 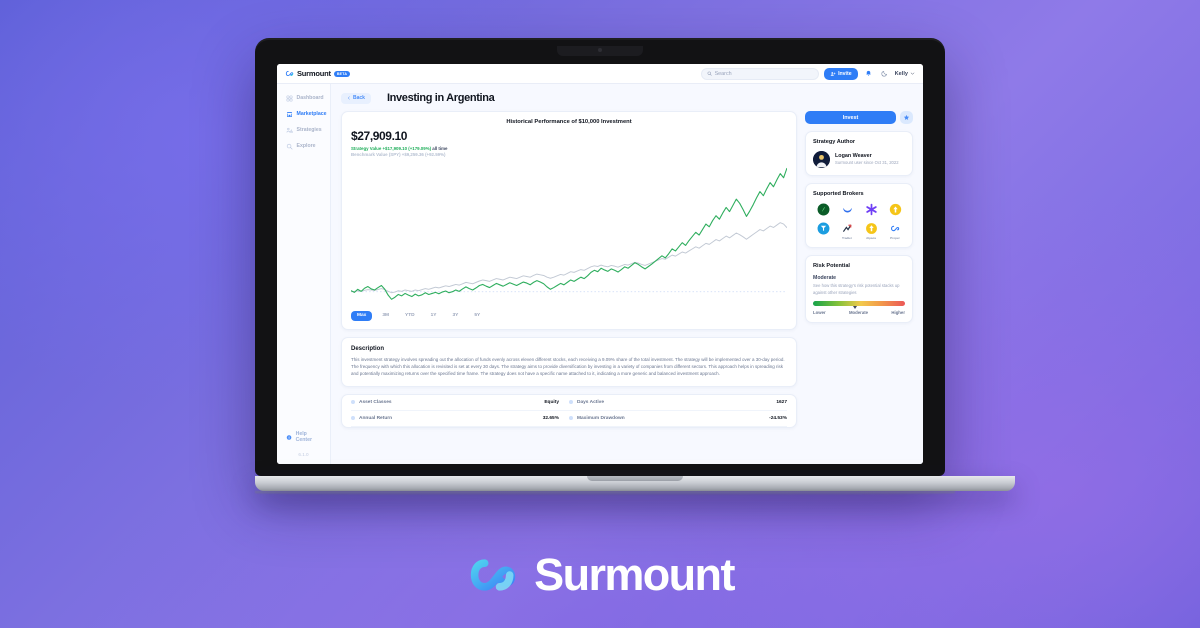 I want to click on stat-asset-classes: Asset Classes Equity, so click(x=460, y=402).